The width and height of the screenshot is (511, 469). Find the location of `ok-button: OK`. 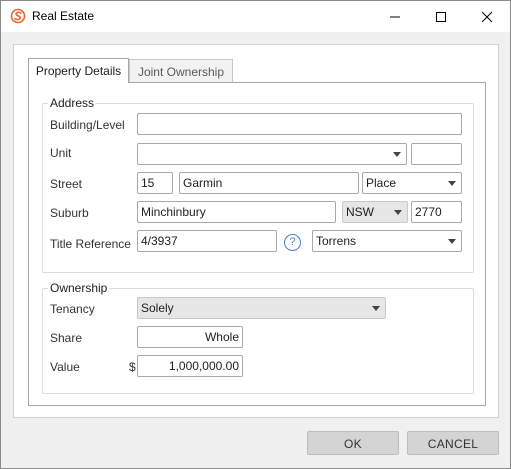

ok-button: OK is located at coordinates (353, 443).